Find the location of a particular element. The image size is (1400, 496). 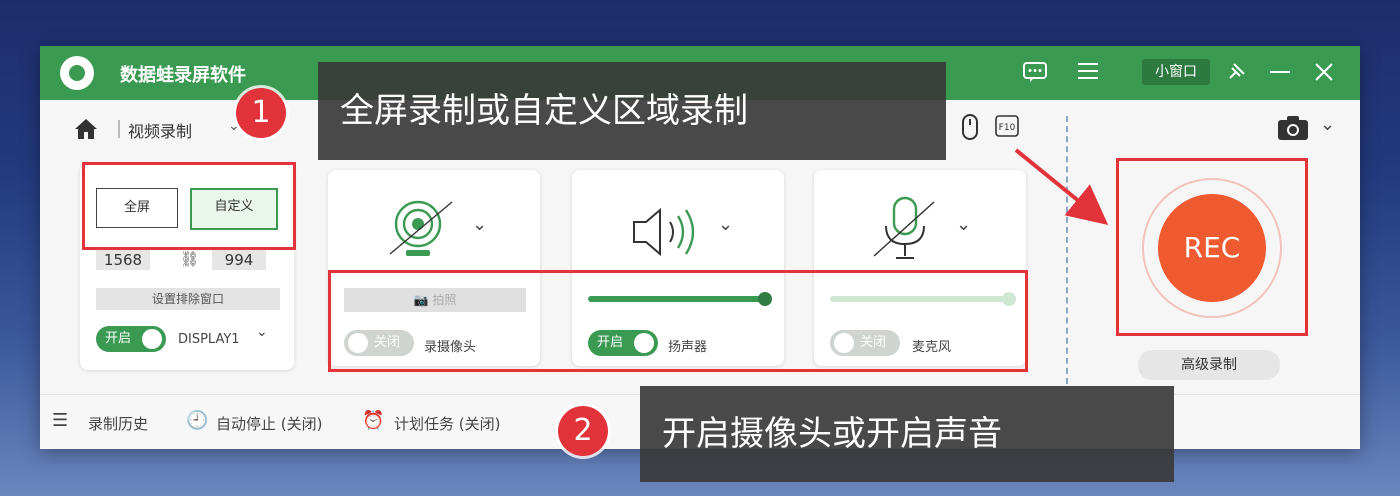

step-badge-2: 2 is located at coordinates (583, 431).